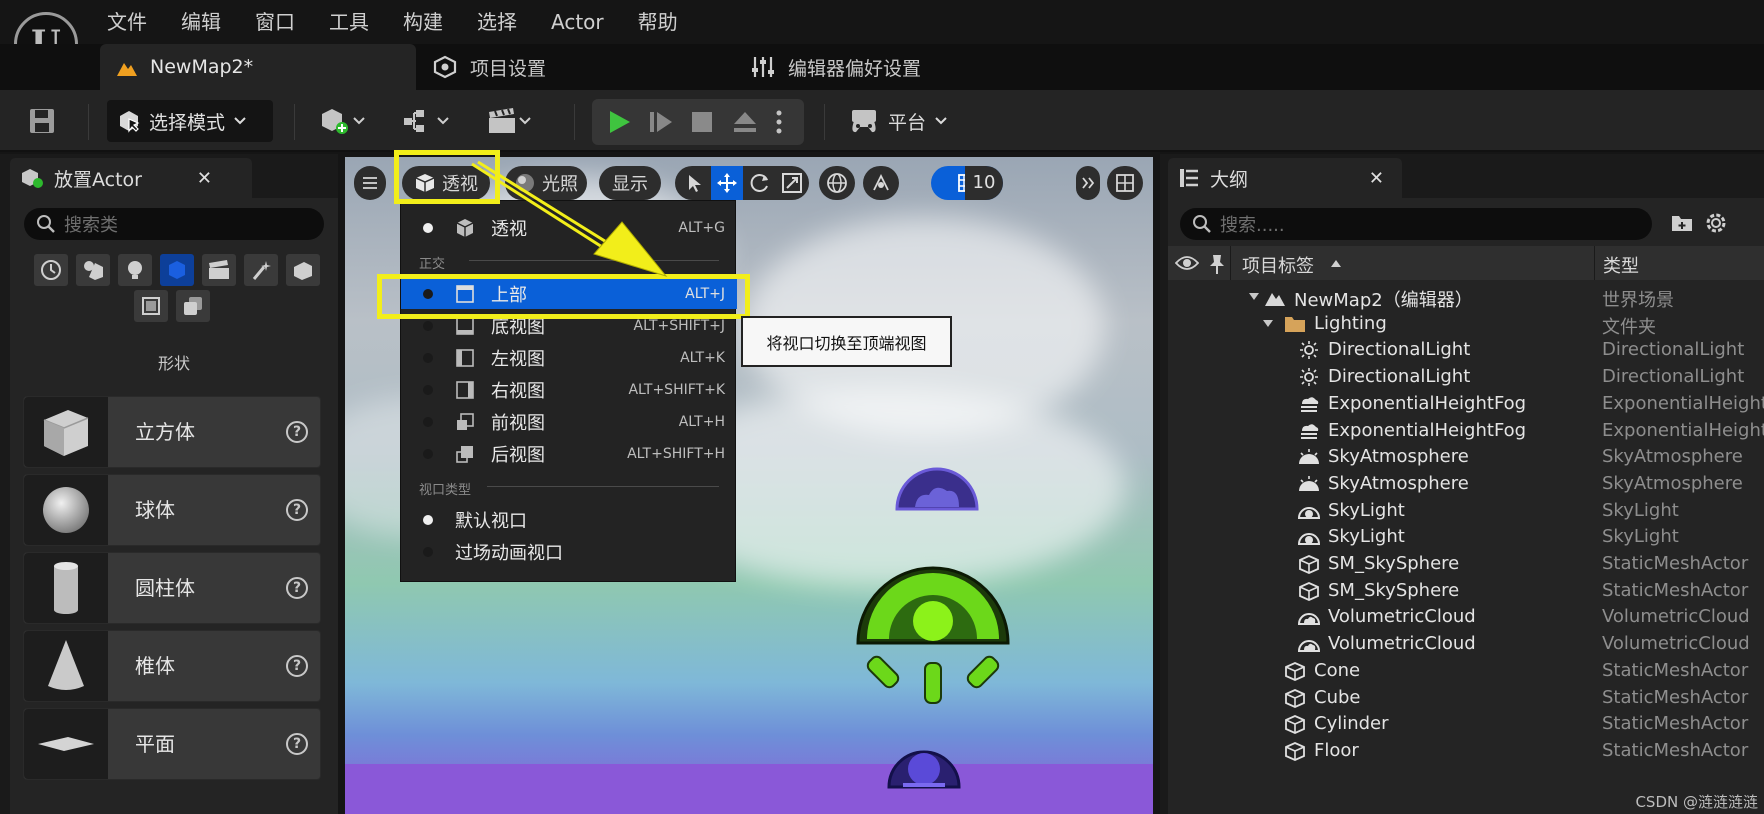  What do you see at coordinates (658, 22) in the screenshot?
I see `menu-help: 帮助` at bounding box center [658, 22].